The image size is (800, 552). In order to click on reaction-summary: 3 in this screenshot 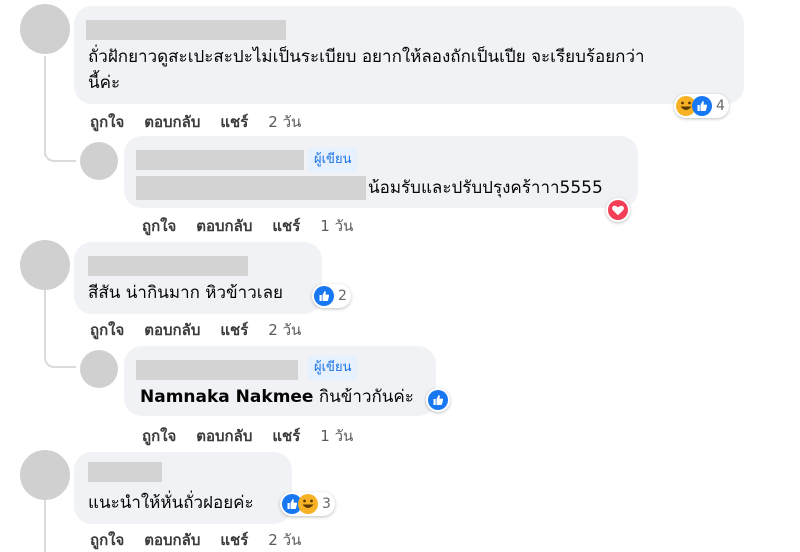, I will do `click(307, 504)`.